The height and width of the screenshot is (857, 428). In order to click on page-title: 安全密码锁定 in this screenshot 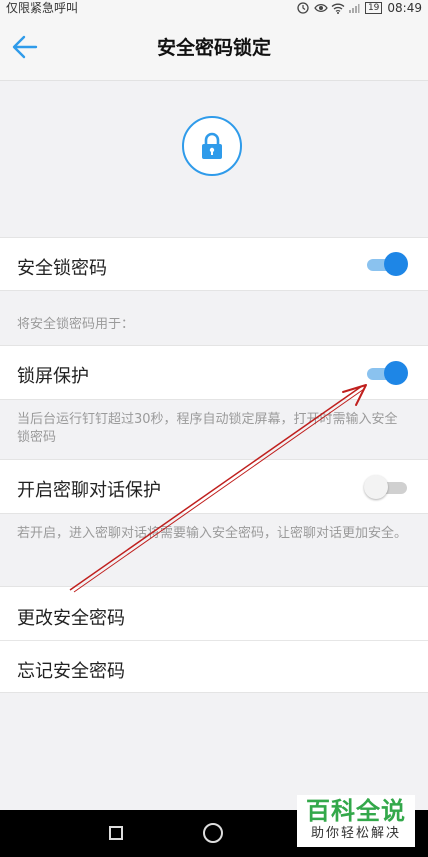, I will do `click(213, 48)`.